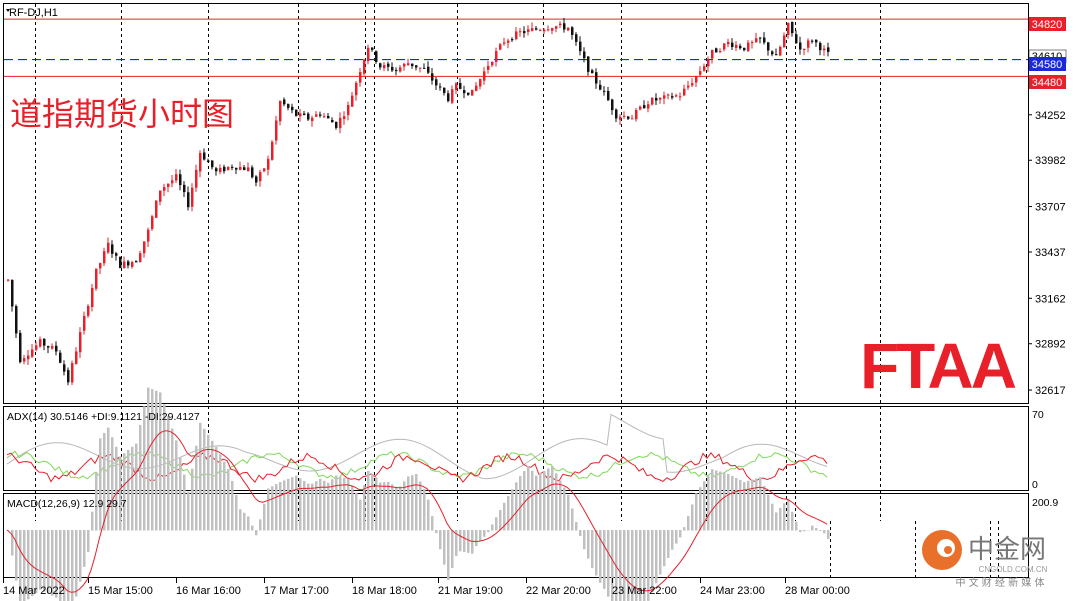  I want to click on x-tick-label: 18 Mar 18:00, so click(384, 591).